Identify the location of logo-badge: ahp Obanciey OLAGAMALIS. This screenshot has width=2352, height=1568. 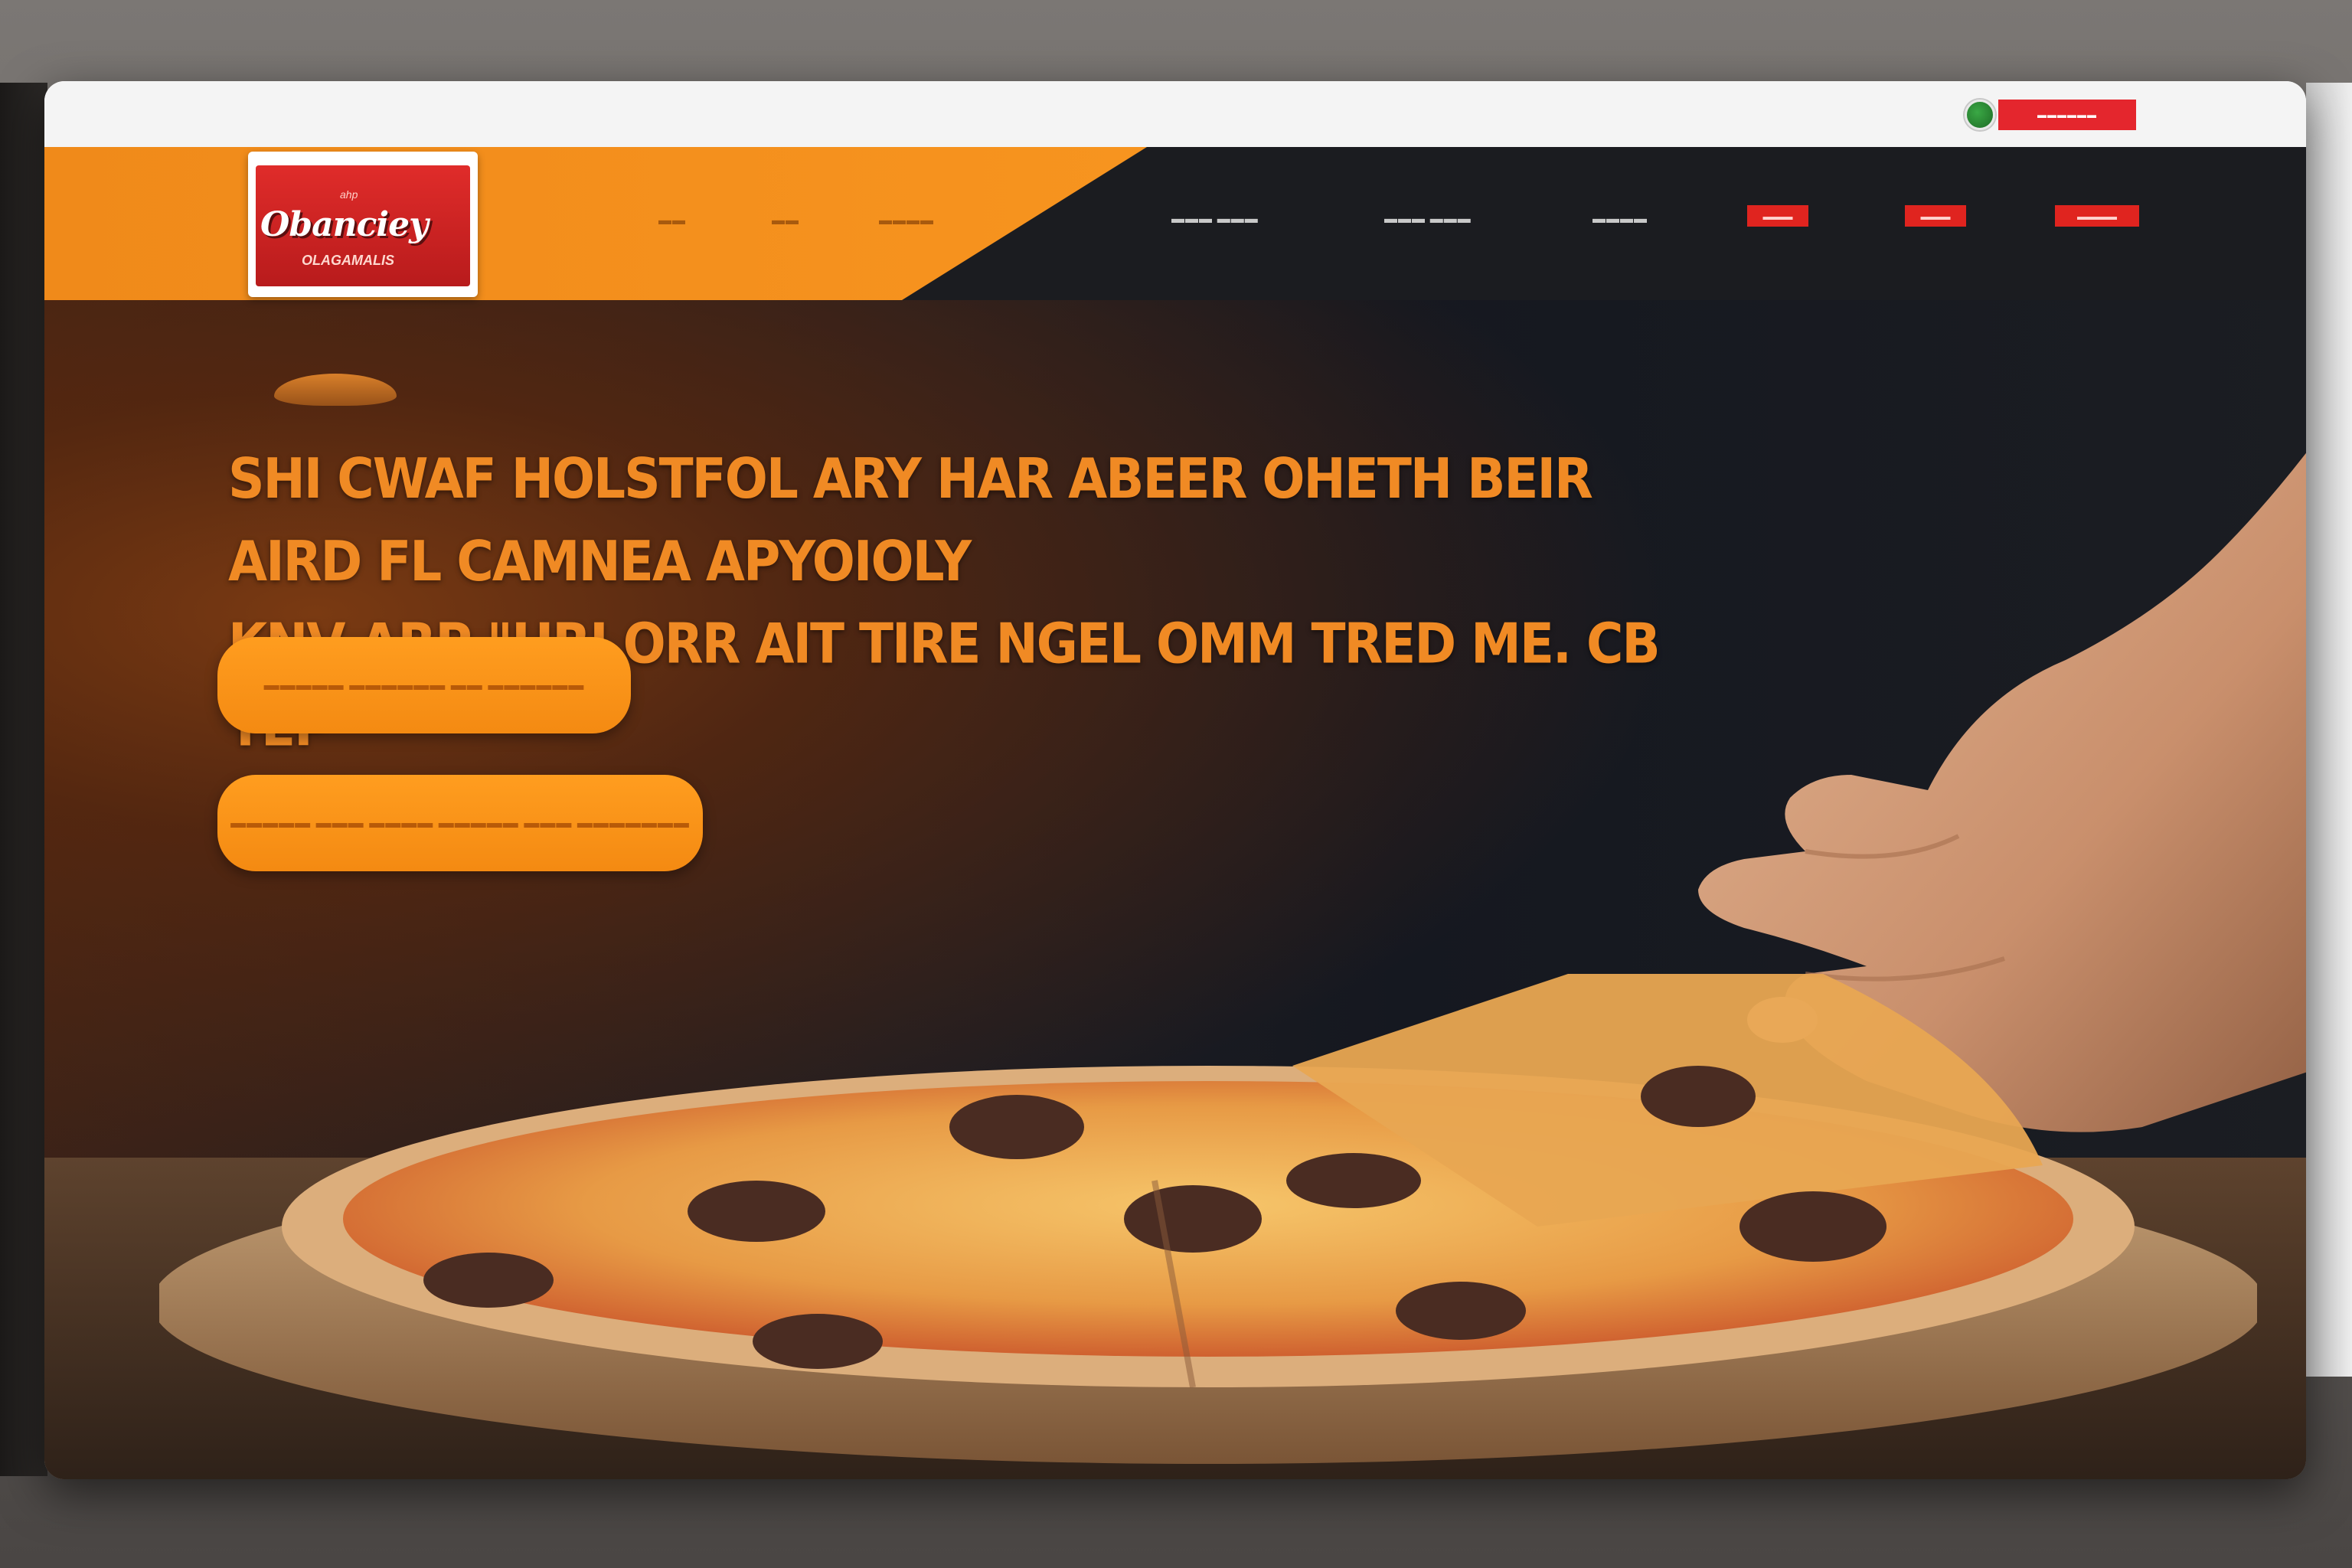
(363, 225).